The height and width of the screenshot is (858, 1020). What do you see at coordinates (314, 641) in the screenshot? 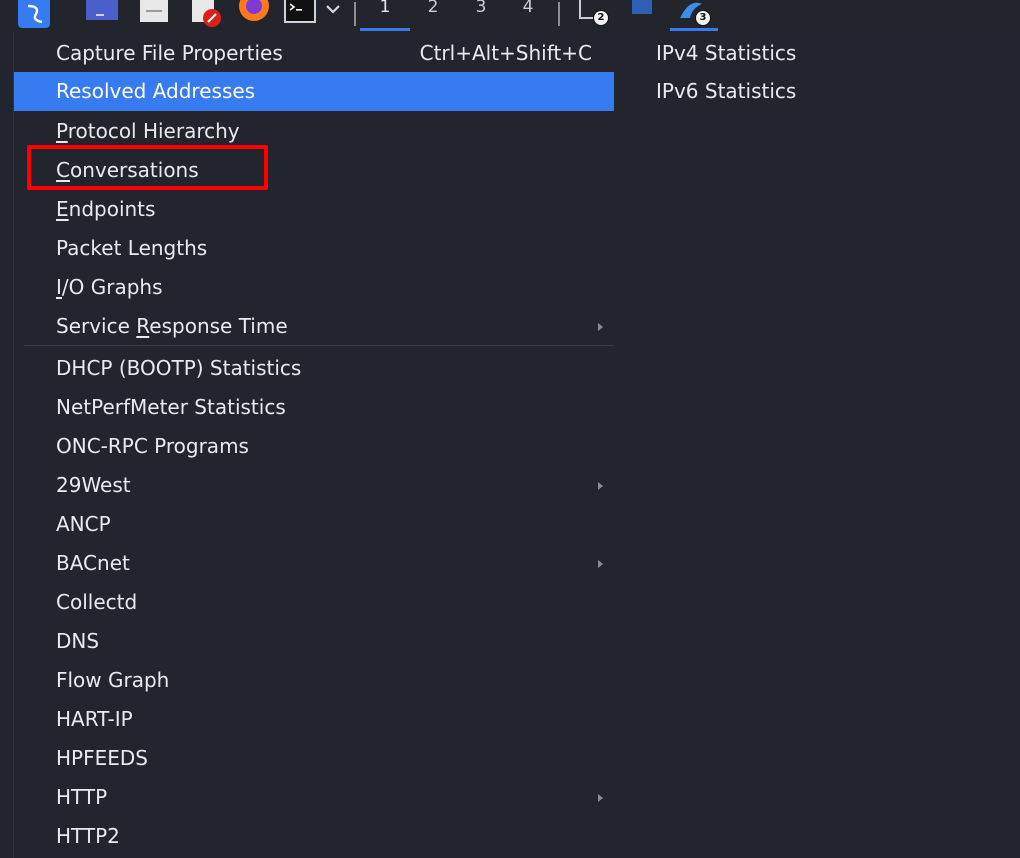
I see `menu-item-dns: DNS` at bounding box center [314, 641].